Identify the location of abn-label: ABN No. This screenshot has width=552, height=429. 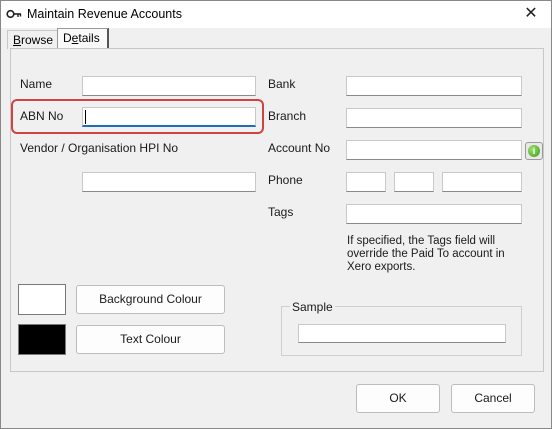
(42, 116).